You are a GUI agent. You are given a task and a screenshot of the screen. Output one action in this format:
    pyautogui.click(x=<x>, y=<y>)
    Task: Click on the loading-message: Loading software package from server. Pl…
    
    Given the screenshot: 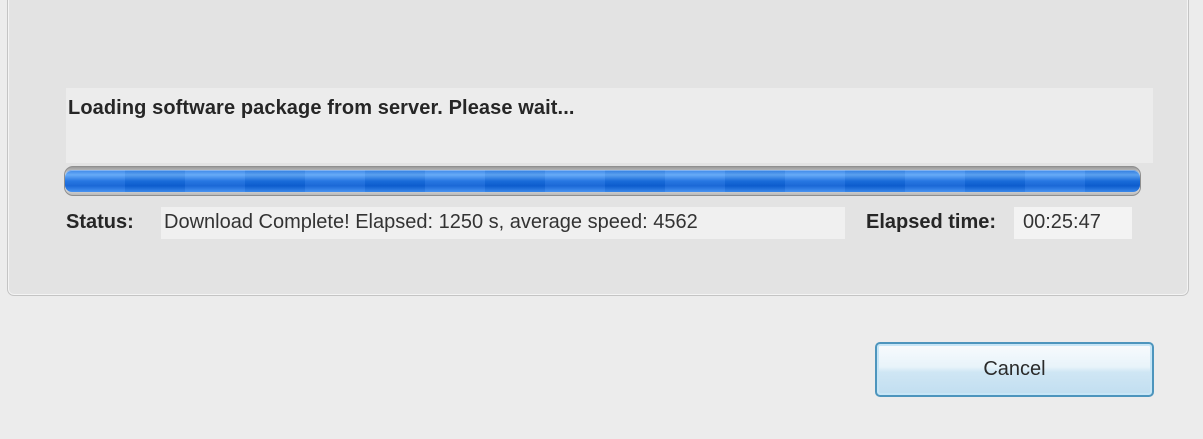 What is the action you would take?
    pyautogui.click(x=321, y=108)
    